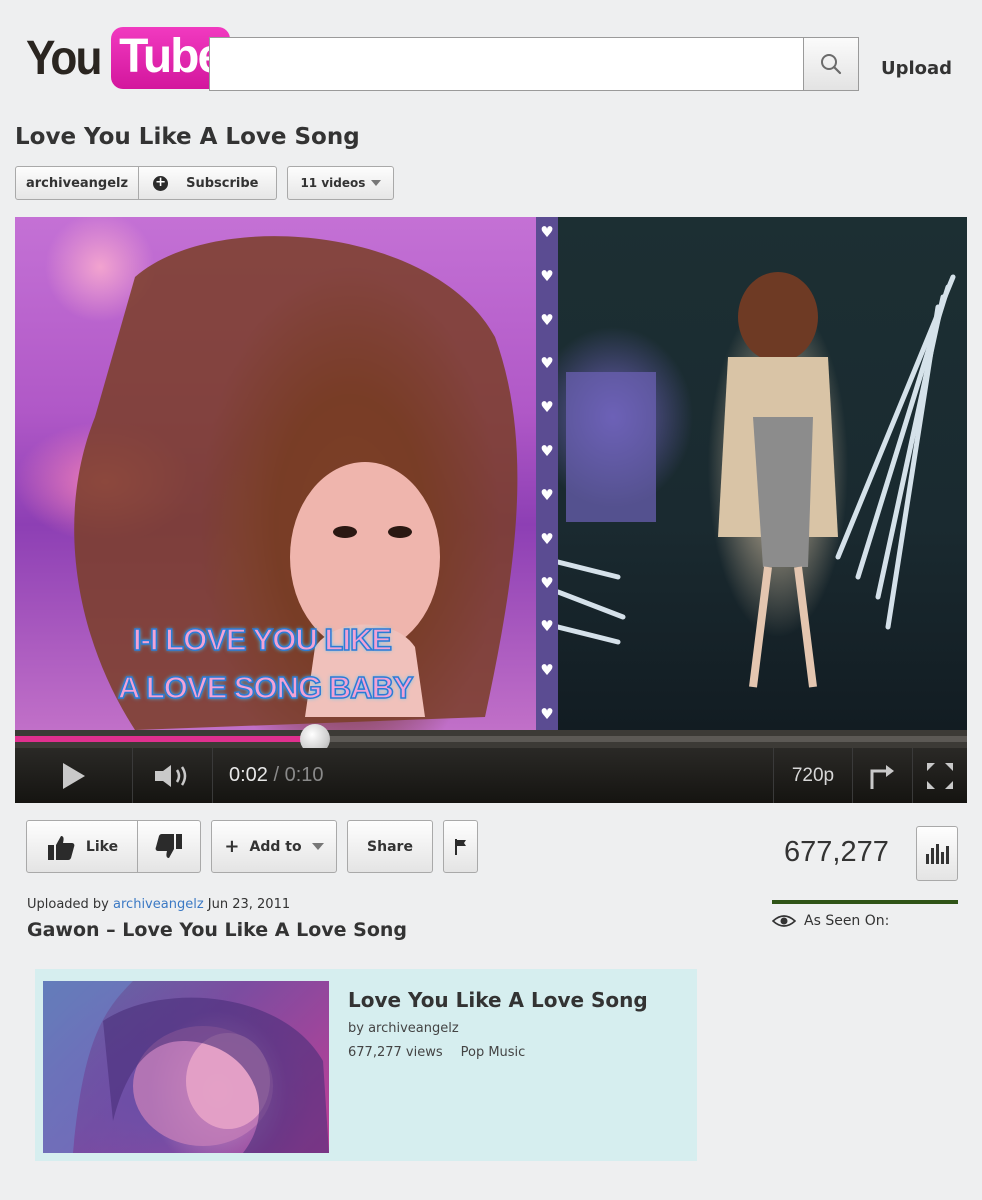 Image resolution: width=982 pixels, height=1200 pixels. What do you see at coordinates (836, 852) in the screenshot?
I see `view-count: 677,277` at bounding box center [836, 852].